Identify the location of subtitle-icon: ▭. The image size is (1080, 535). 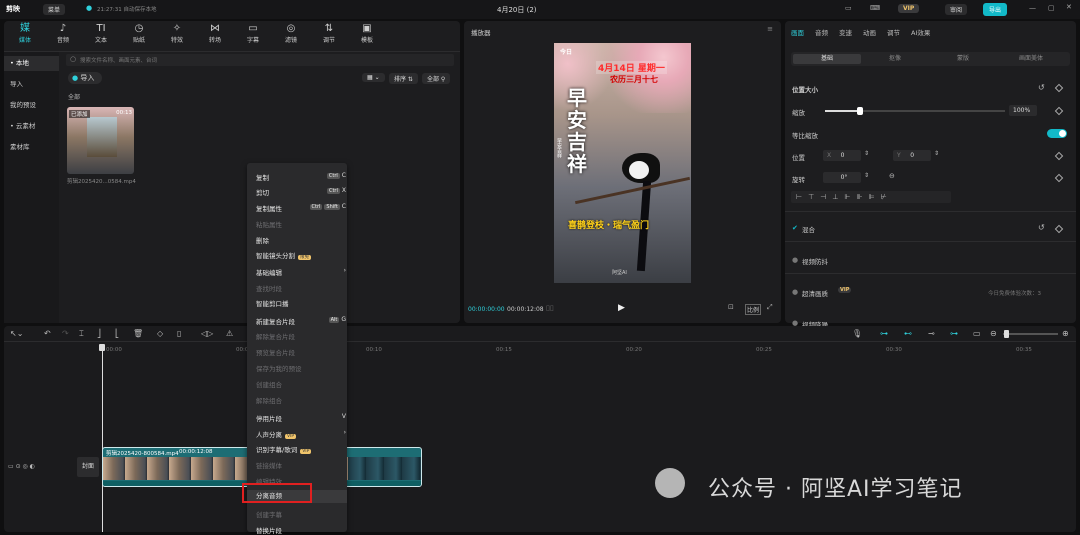
(977, 333).